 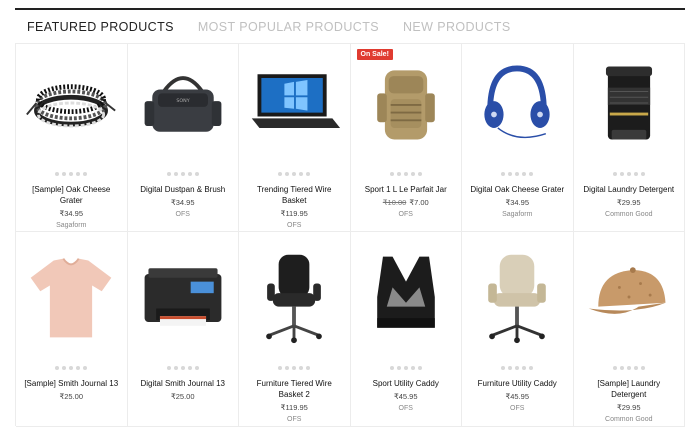 What do you see at coordinates (629, 389) in the screenshot?
I see `product-title: [Sample] Laundry Detergent` at bounding box center [629, 389].